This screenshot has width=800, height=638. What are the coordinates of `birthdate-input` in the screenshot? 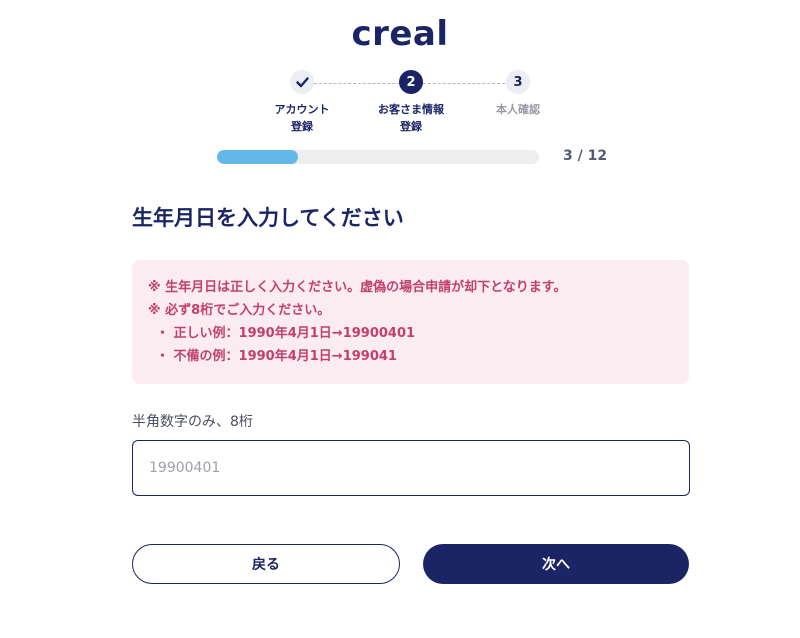 It's located at (411, 468).